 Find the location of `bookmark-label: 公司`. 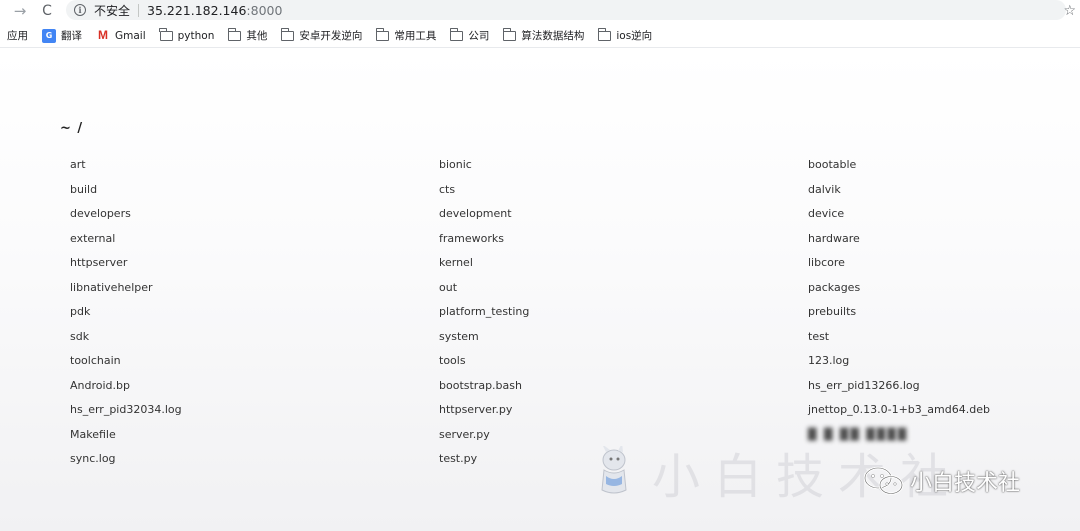

bookmark-label: 公司 is located at coordinates (479, 36).